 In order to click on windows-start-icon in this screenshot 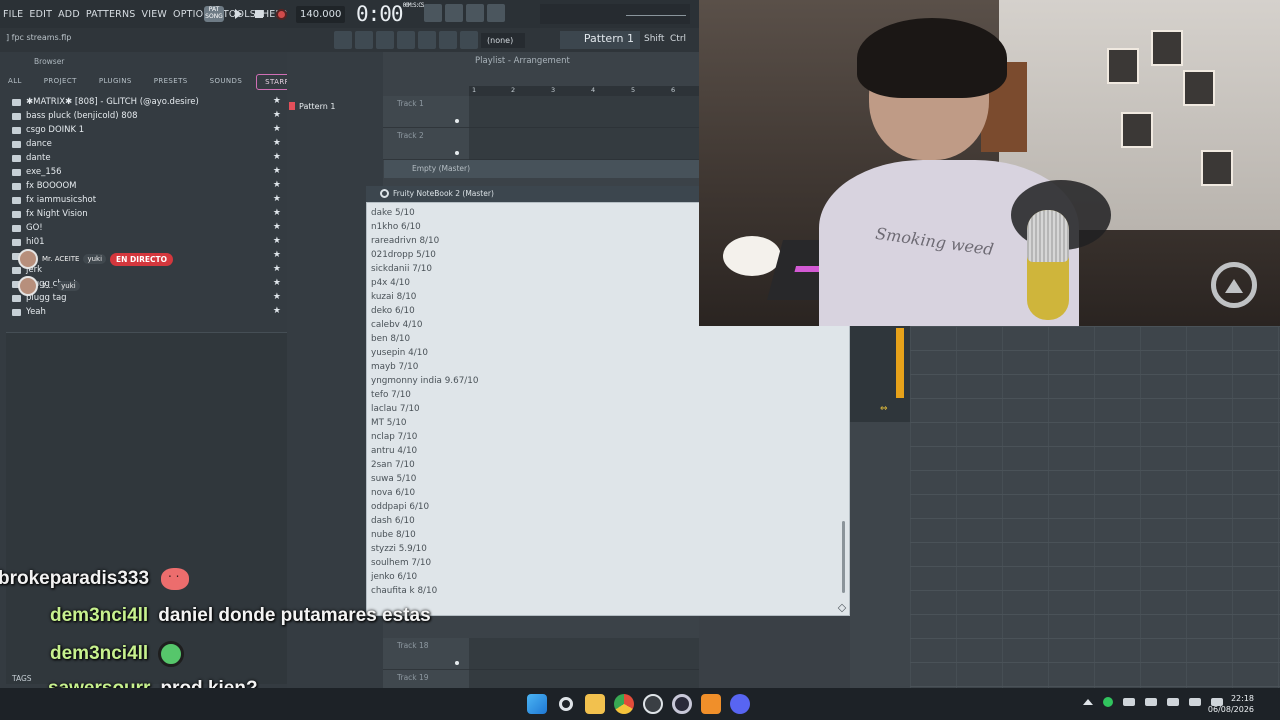, I will do `click(537, 704)`.